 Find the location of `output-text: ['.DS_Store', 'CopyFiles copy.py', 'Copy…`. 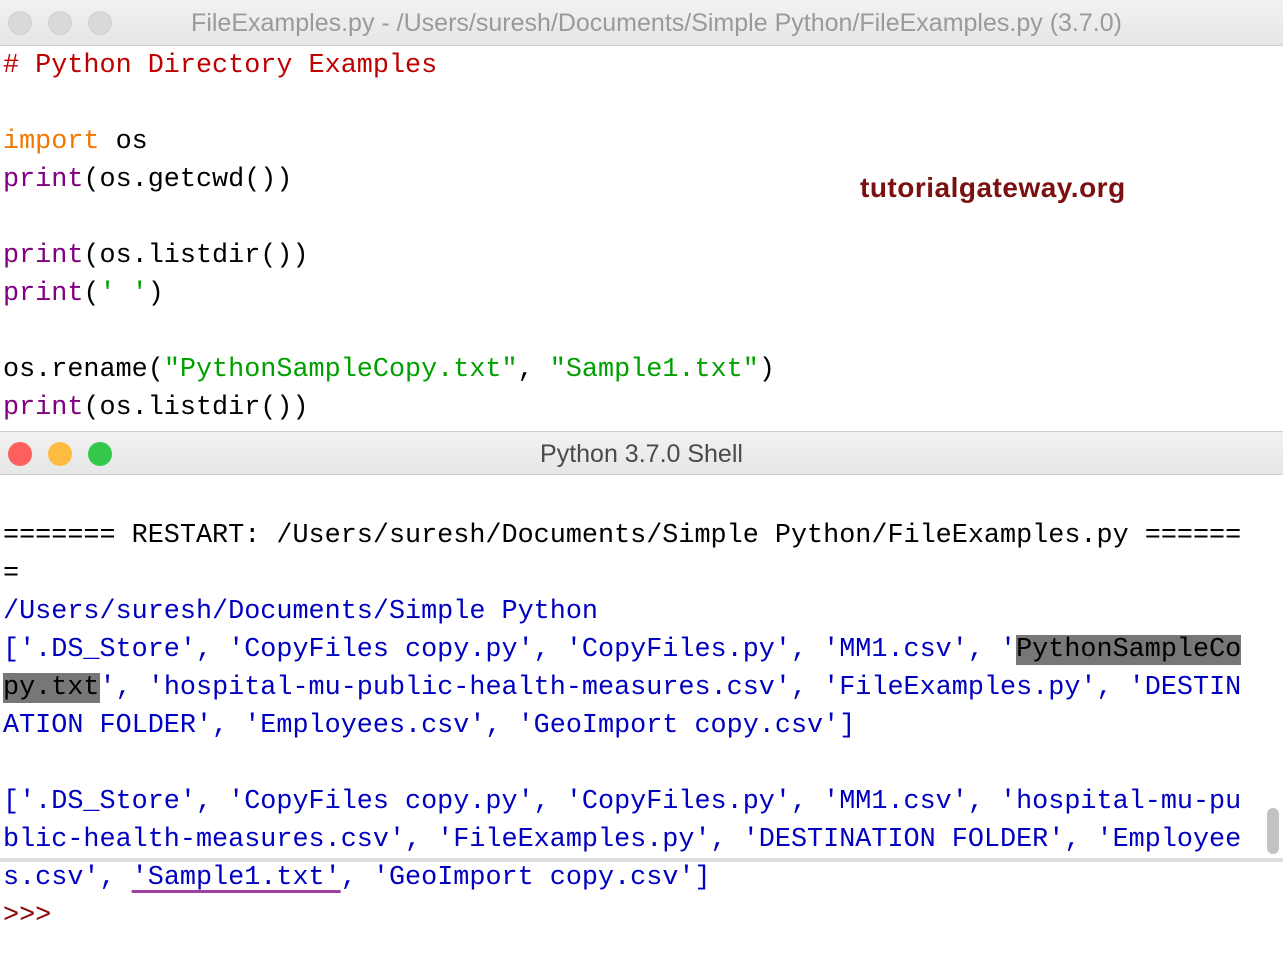

output-text: ['.DS_Store', 'CopyFiles copy.py', 'Copy… is located at coordinates (510, 650).